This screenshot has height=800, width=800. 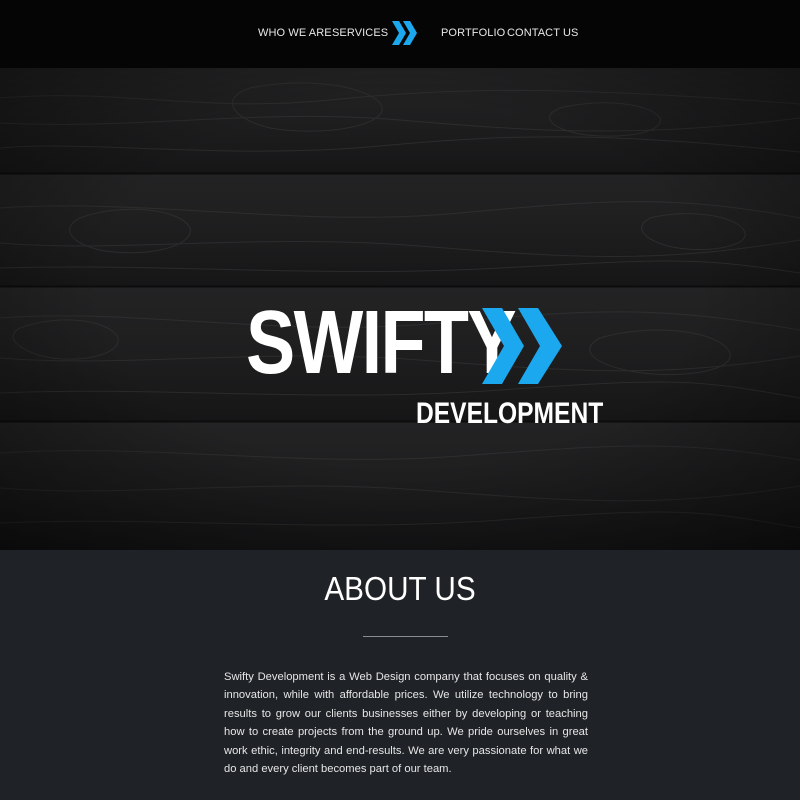 I want to click on nav-services: SERVICES, so click(x=360, y=33).